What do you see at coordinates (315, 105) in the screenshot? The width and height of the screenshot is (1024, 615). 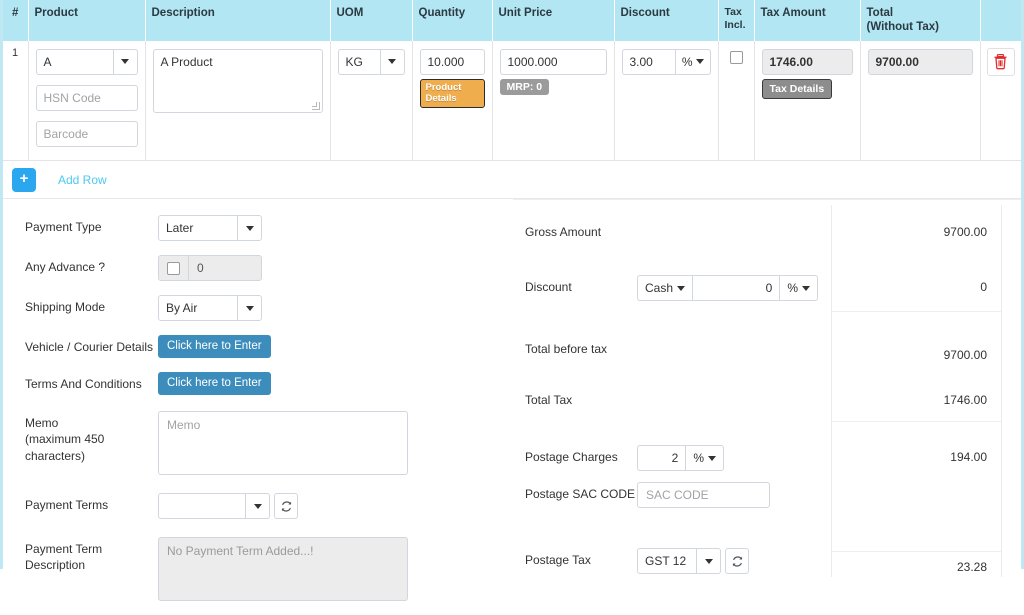 I see `resize-handle-icon` at bounding box center [315, 105].